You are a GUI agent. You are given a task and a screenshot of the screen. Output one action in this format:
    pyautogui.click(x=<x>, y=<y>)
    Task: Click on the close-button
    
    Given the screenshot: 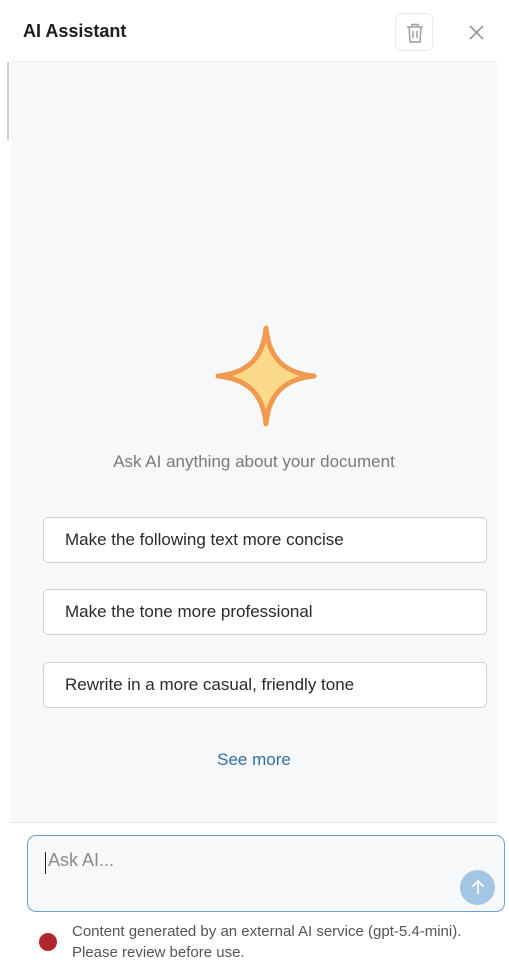 What is the action you would take?
    pyautogui.click(x=477, y=32)
    